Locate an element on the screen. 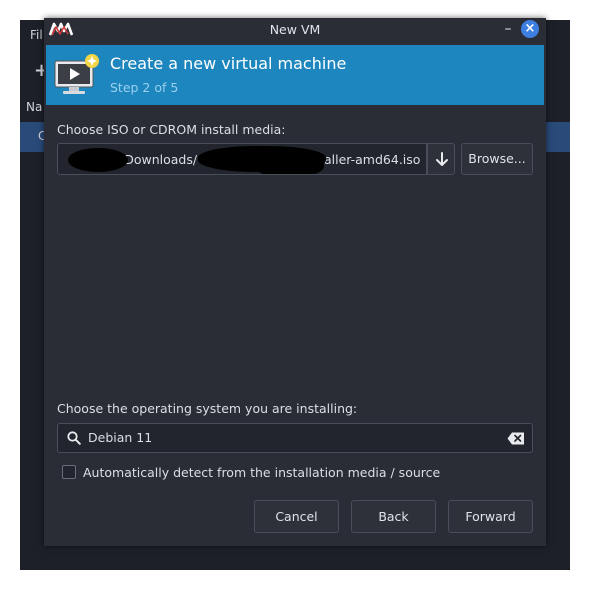 Image resolution: width=590 pixels, height=590 pixels. dialog-titlebar: New VM – × is located at coordinates (295, 31).